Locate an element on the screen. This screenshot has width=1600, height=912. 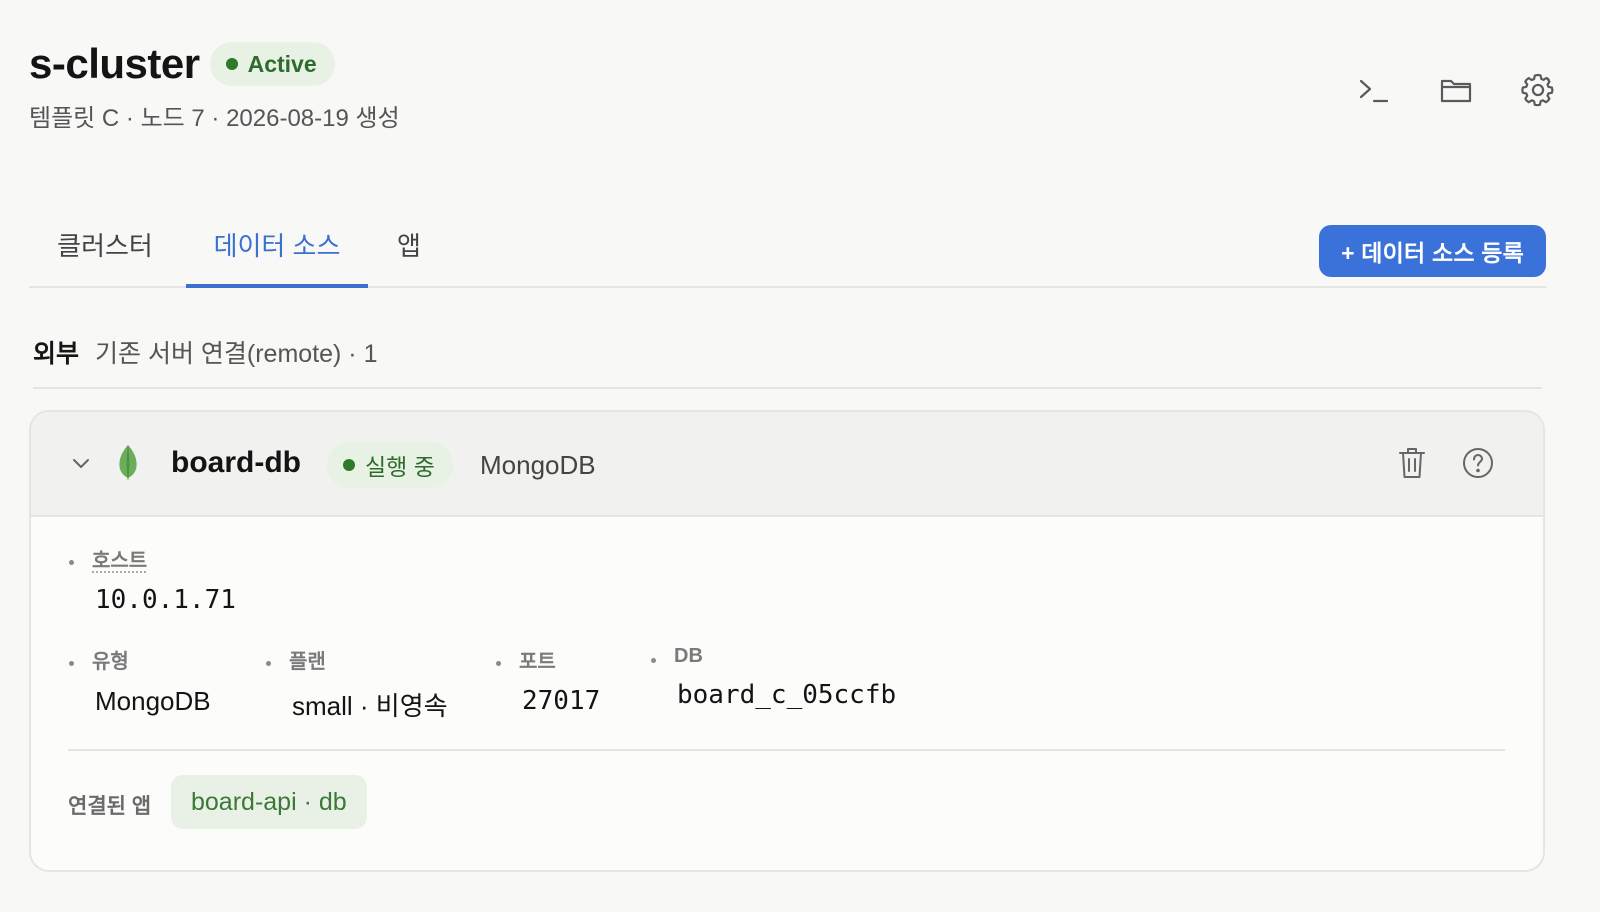
field-host-value: 10.0.1.71 is located at coordinates (165, 600).